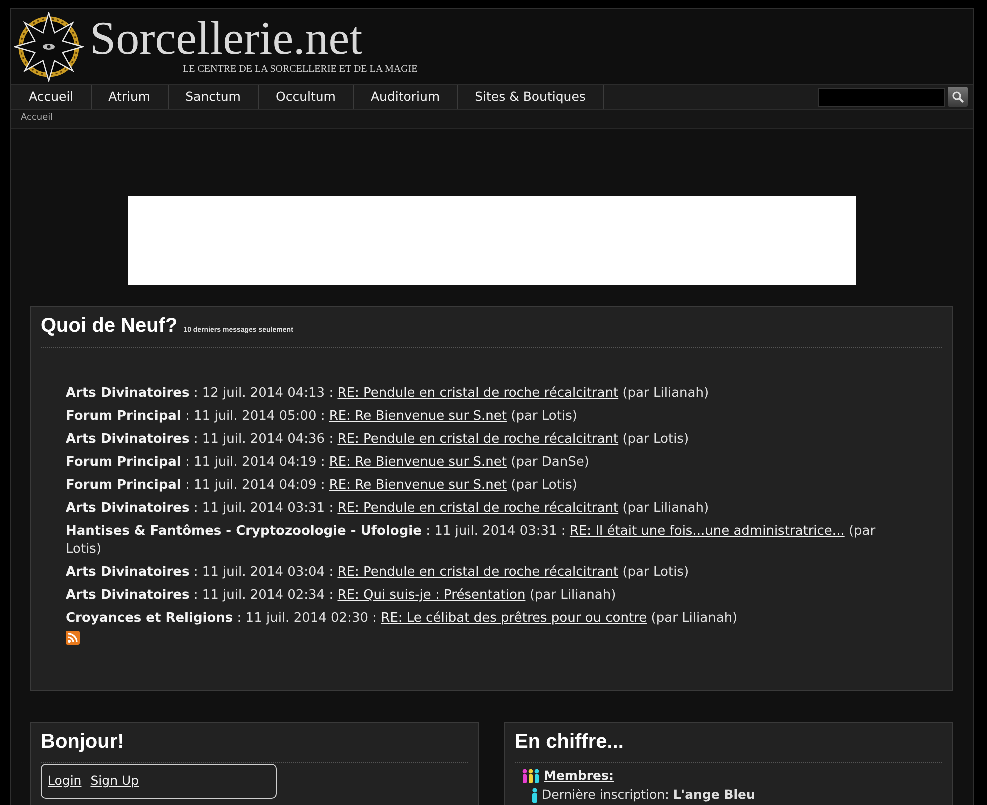 This screenshot has height=805, width=987. What do you see at coordinates (52, 97) in the screenshot?
I see `nav-tab: Accueil` at bounding box center [52, 97].